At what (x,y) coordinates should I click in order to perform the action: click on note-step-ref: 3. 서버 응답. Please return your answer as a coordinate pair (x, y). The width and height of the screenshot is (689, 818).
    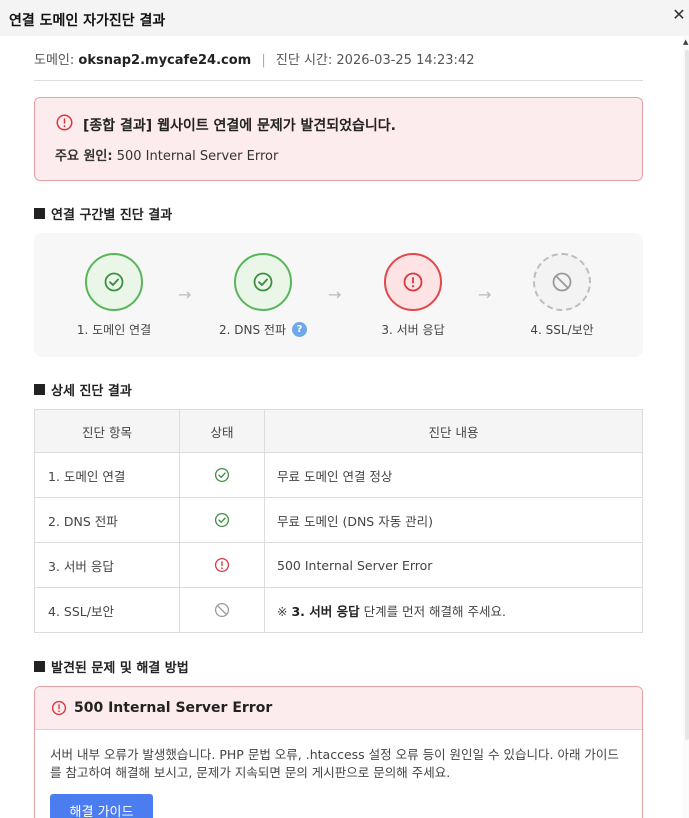
    Looking at the image, I should click on (325, 611).